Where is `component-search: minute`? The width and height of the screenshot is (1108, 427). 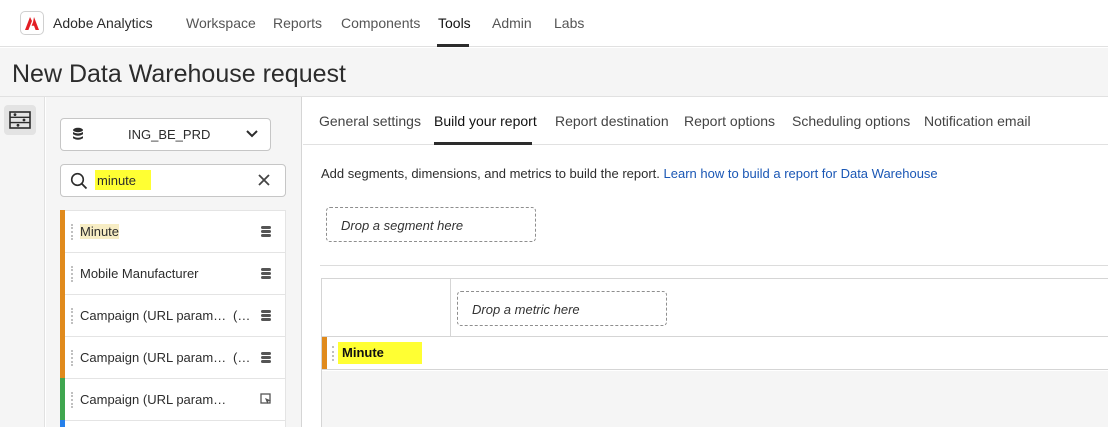
component-search: minute is located at coordinates (173, 180).